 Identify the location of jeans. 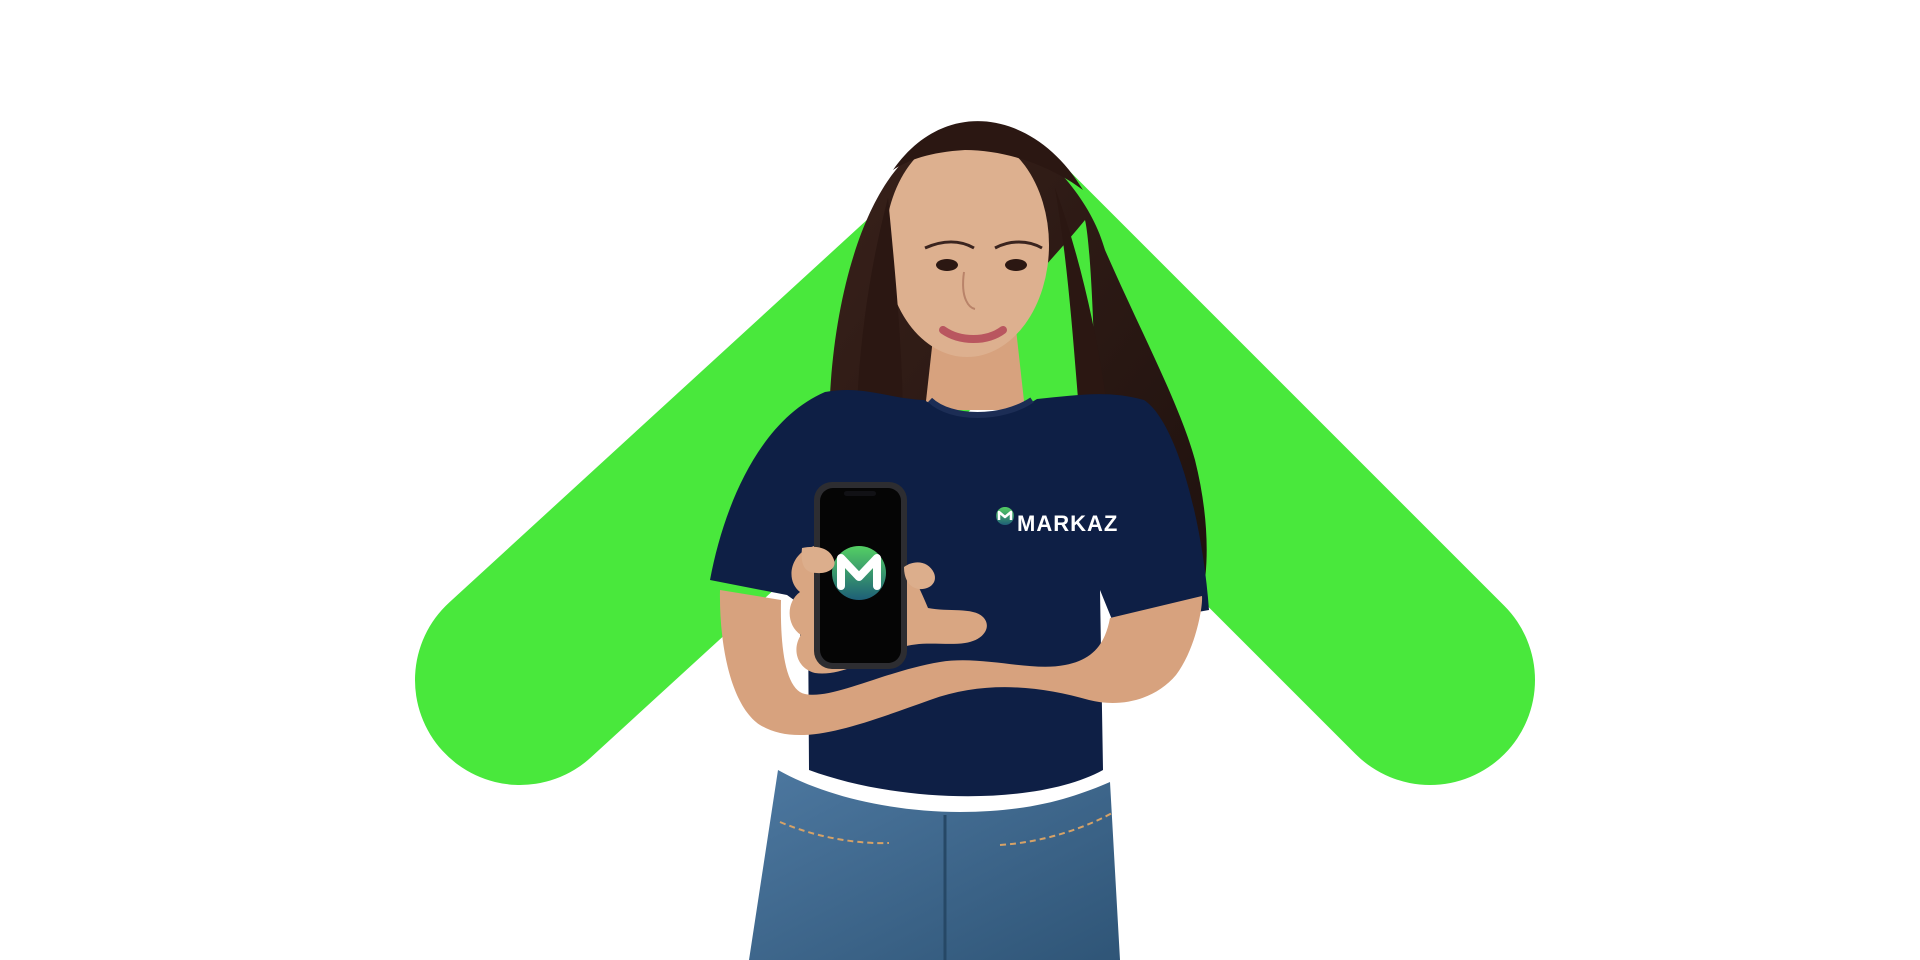
(934, 865).